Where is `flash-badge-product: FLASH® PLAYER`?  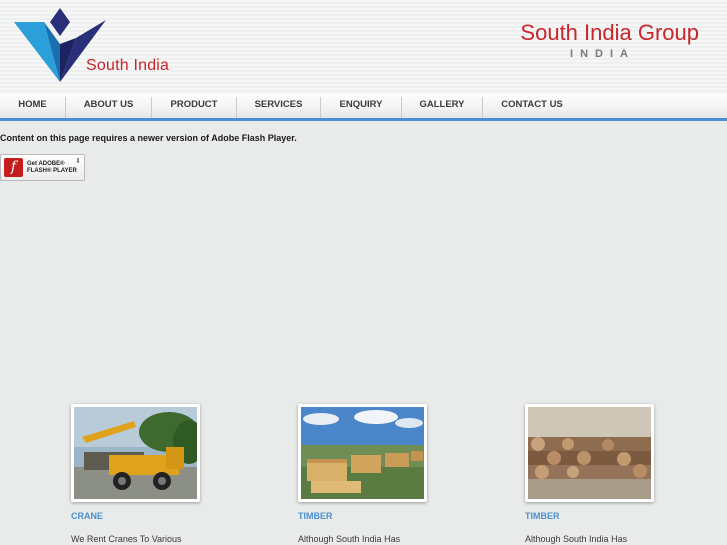
flash-badge-product: FLASH® PLAYER is located at coordinates (52, 171).